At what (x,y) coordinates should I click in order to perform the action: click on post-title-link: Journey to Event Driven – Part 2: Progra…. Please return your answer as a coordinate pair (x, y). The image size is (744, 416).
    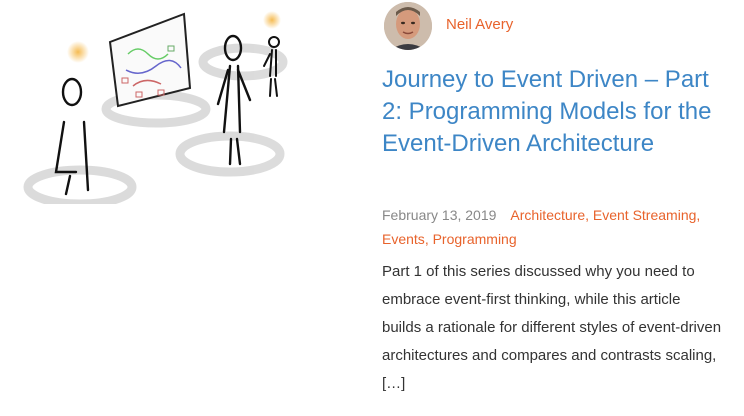
    Looking at the image, I should click on (557, 112).